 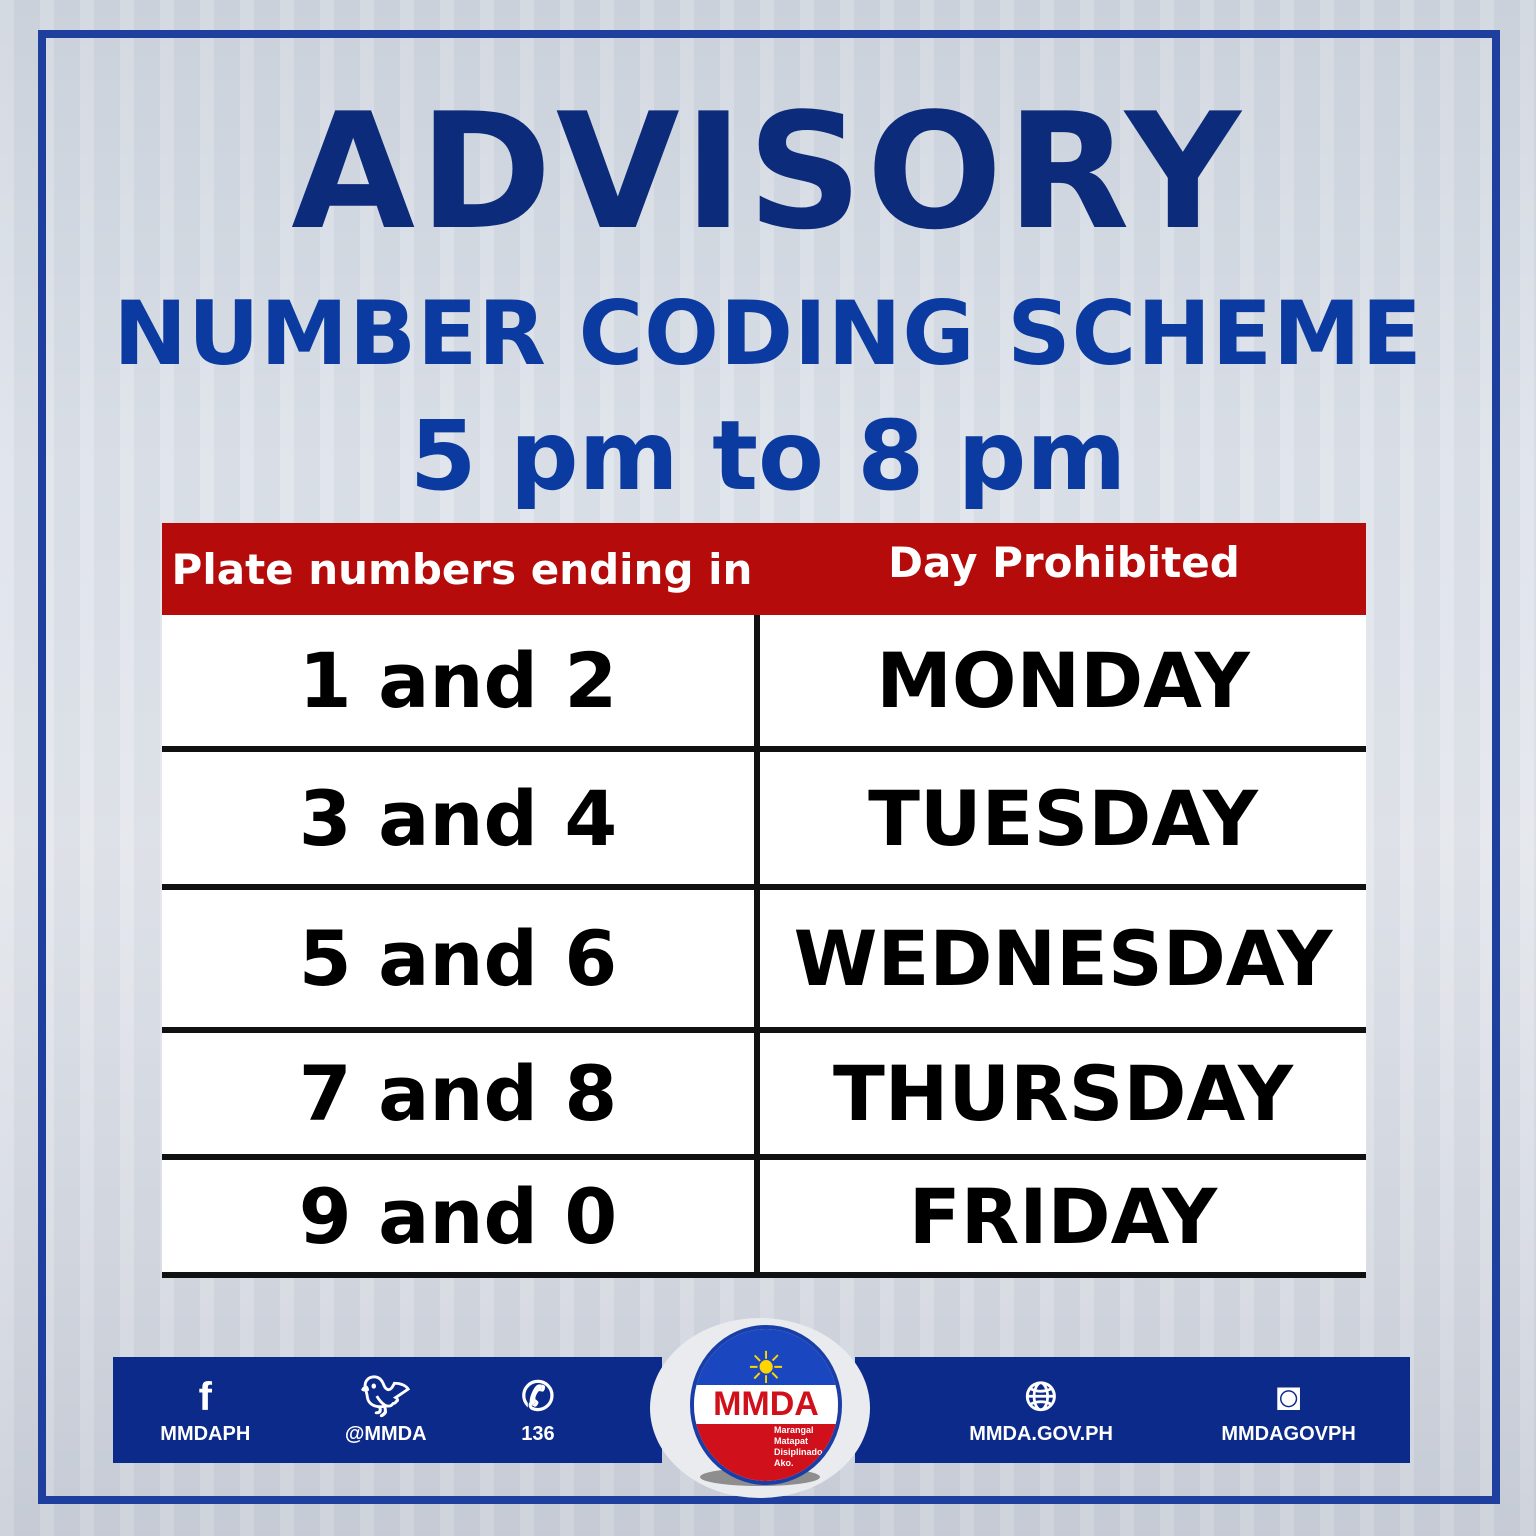 I want to click on instagram-link: ◙ MMDAGOVPH, so click(x=1288, y=1410).